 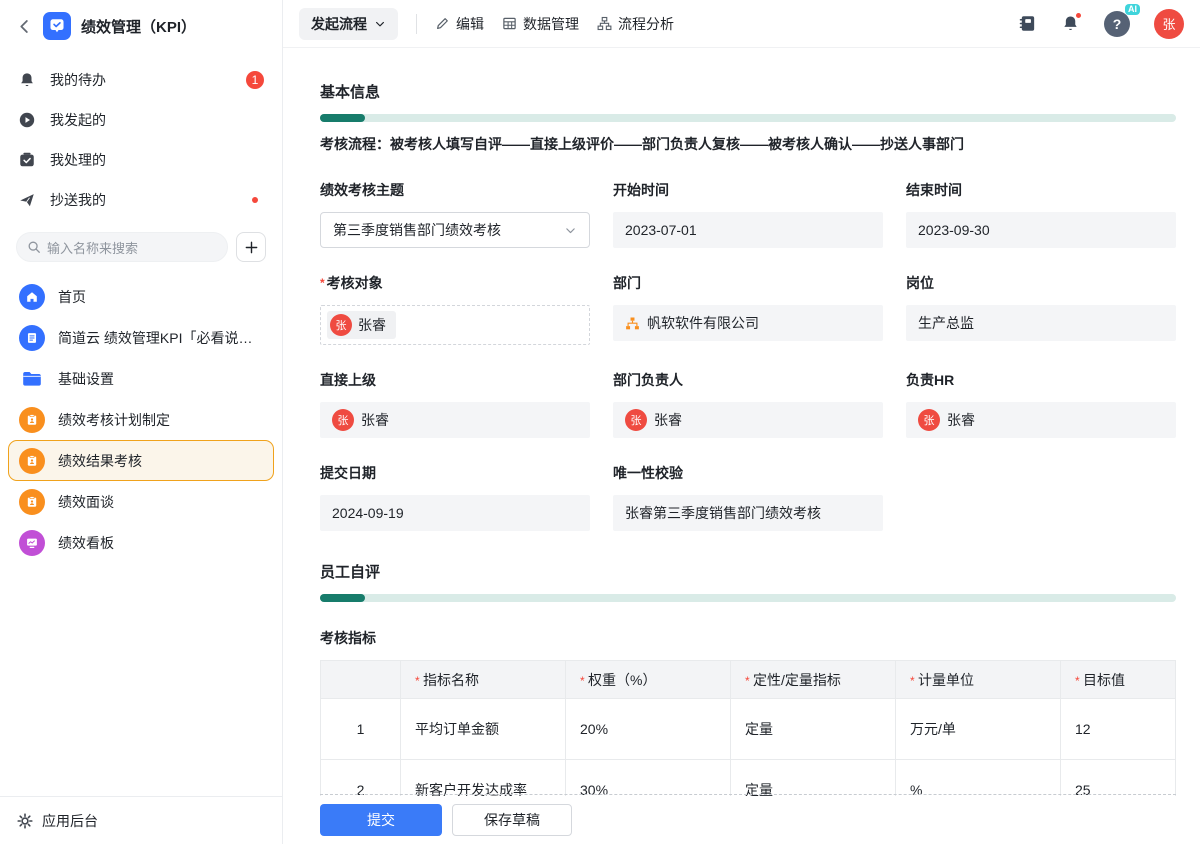 What do you see at coordinates (512, 820) in the screenshot?
I see `save-draft-button: 保存草稿` at bounding box center [512, 820].